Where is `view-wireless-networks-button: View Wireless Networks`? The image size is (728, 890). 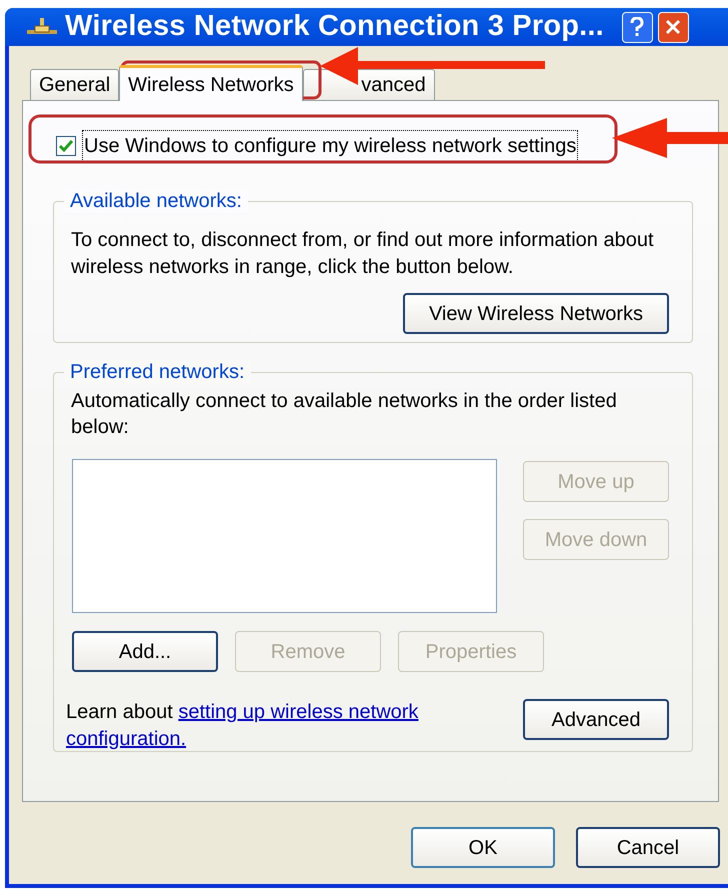
view-wireless-networks-button: View Wireless Networks is located at coordinates (536, 313).